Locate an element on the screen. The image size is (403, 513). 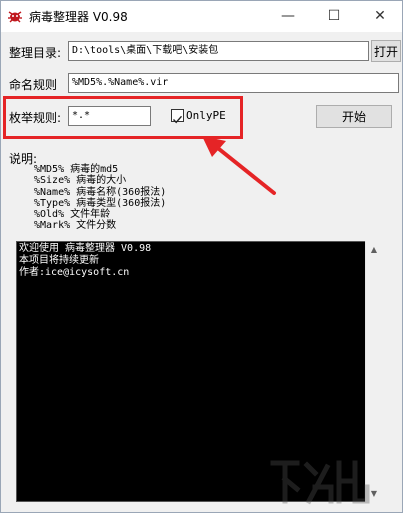
description-line: %Old% 文件年龄 is located at coordinates (72, 215).